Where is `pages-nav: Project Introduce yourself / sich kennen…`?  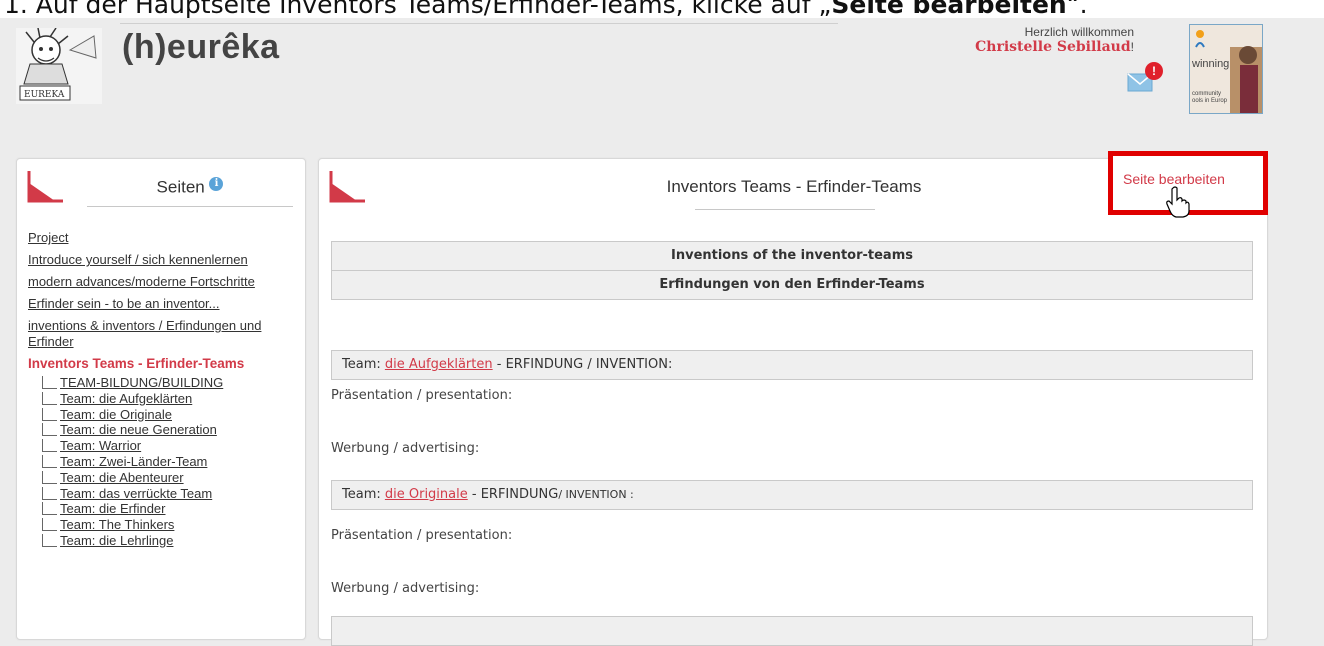 pages-nav: Project Introduce yourself / sich kennen… is located at coordinates (163, 390).